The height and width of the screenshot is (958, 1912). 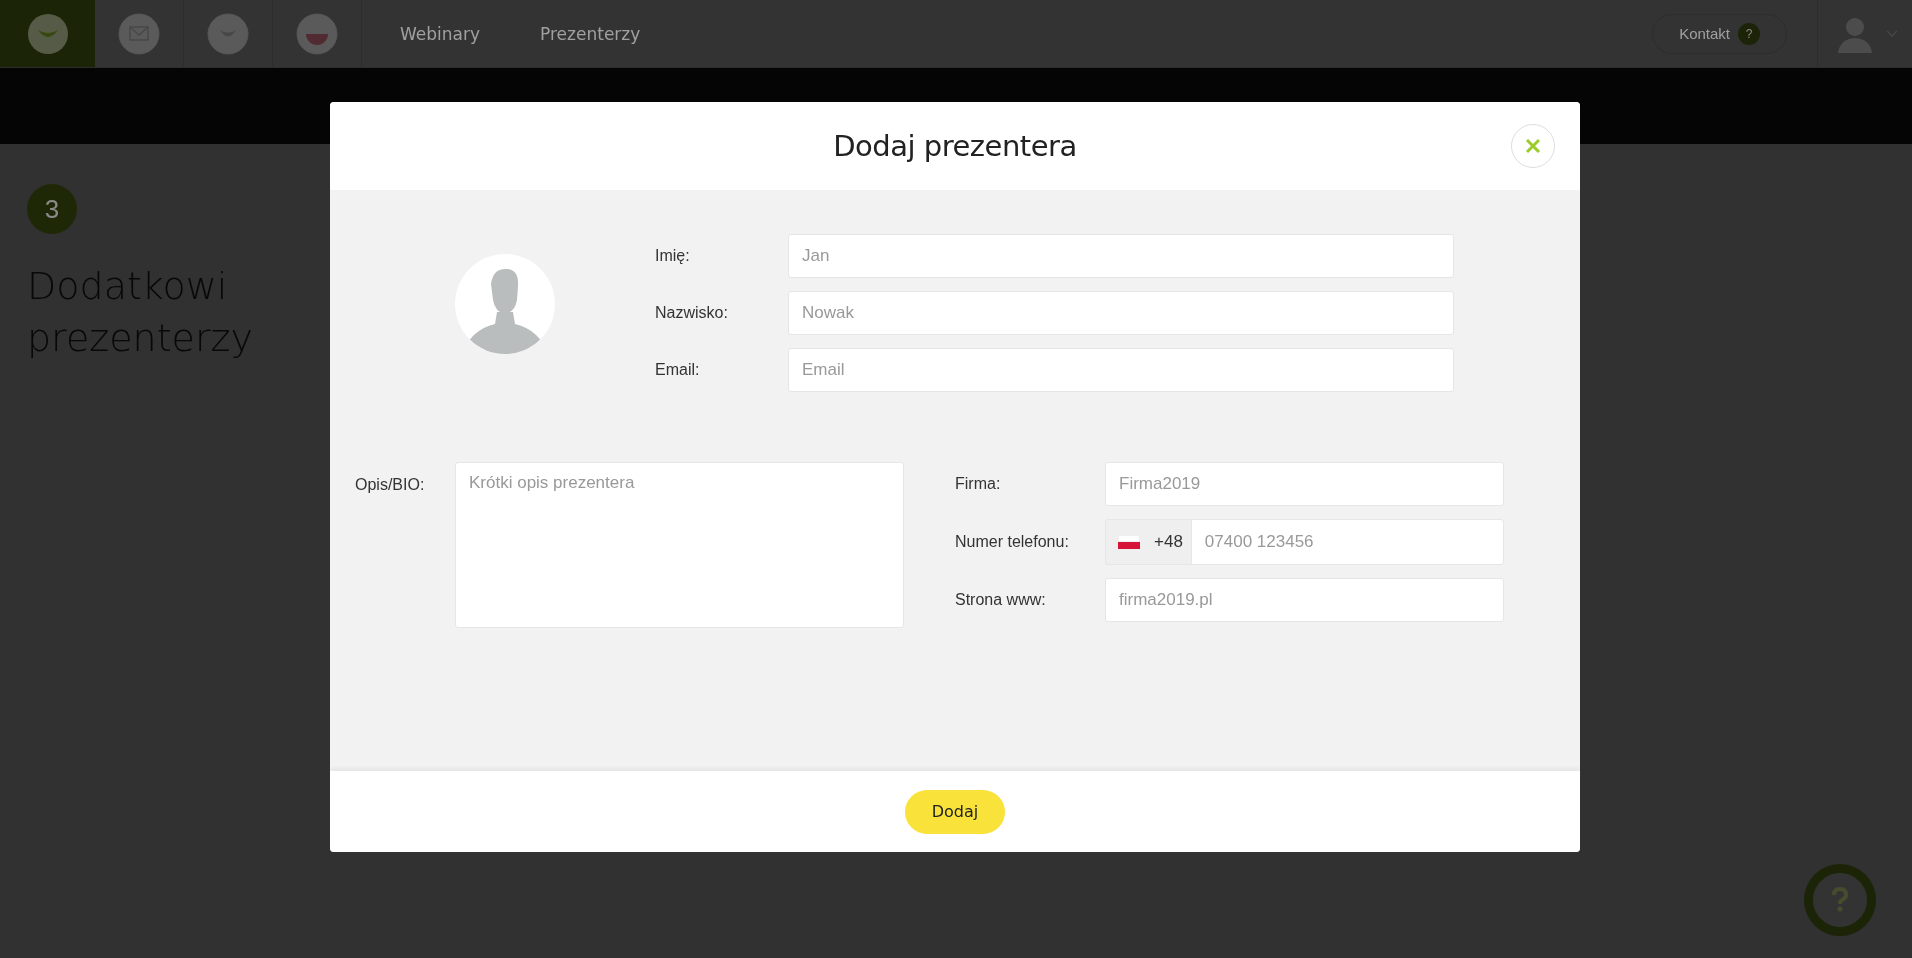 I want to click on field-label: Email:, so click(x=678, y=370).